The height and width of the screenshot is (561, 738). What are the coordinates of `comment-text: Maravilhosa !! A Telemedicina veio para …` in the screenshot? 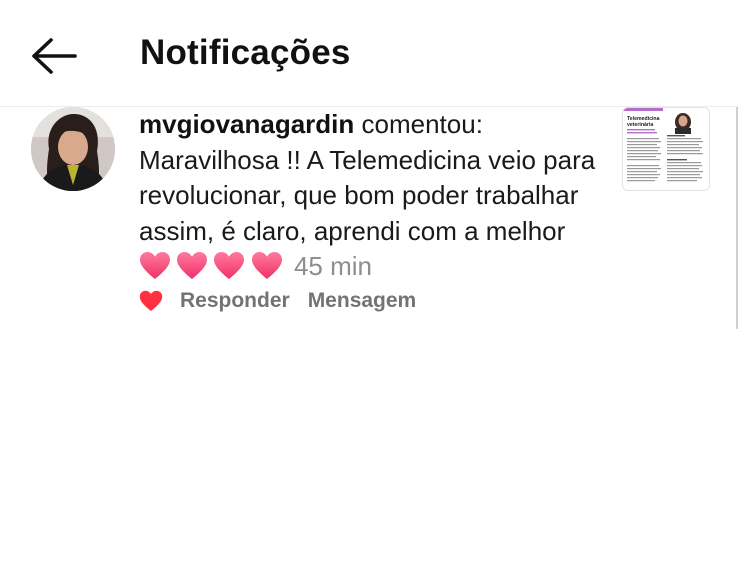 It's located at (367, 195).